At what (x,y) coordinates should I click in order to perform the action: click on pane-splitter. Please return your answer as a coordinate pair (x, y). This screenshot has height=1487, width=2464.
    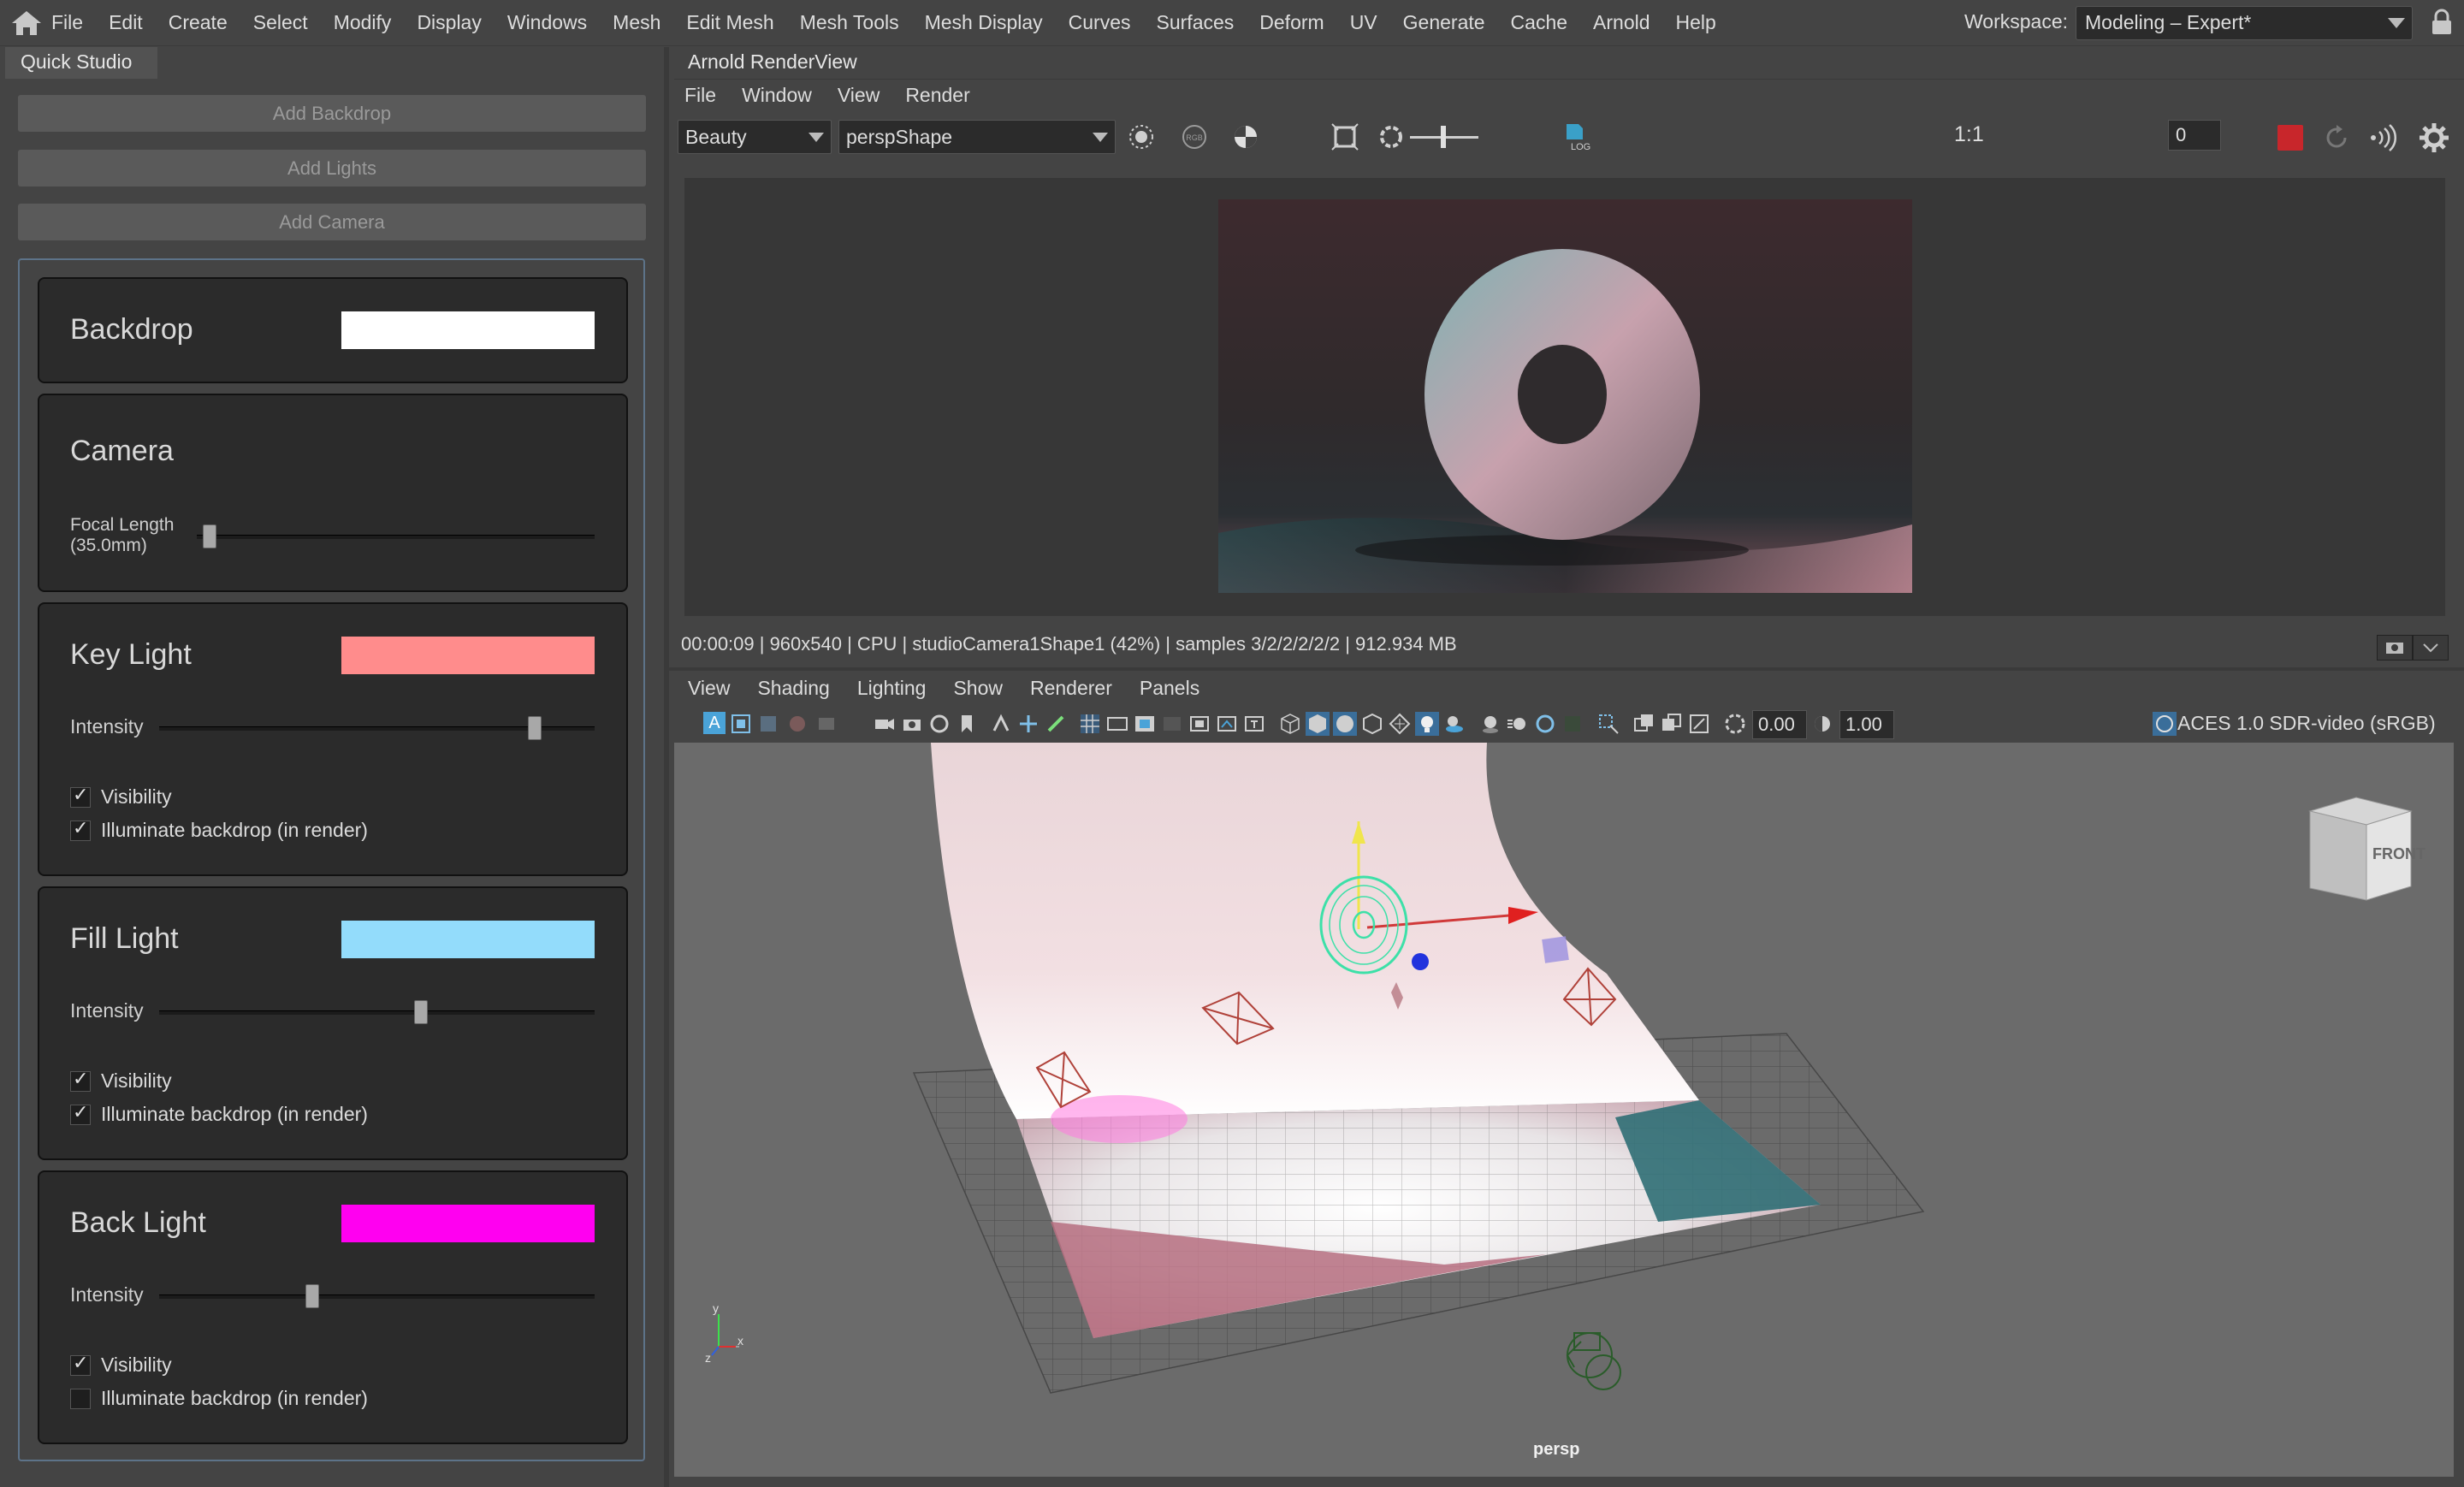
    Looking at the image, I should click on (1566, 669).